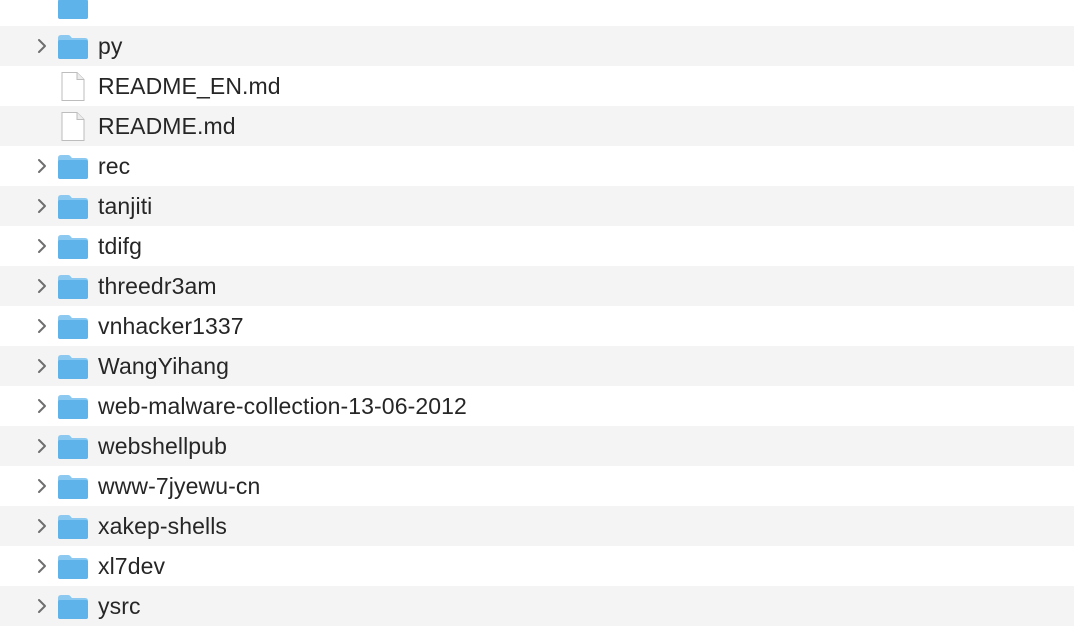 This screenshot has height=626, width=1074. I want to click on list-item: threedr3am, so click(537, 286).